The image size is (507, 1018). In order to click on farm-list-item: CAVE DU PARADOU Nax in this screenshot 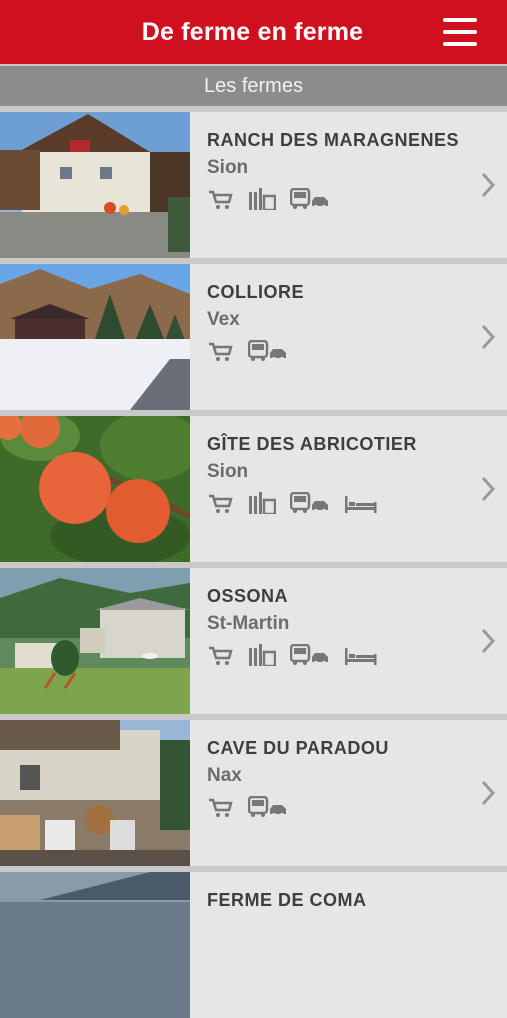, I will do `click(253, 793)`.